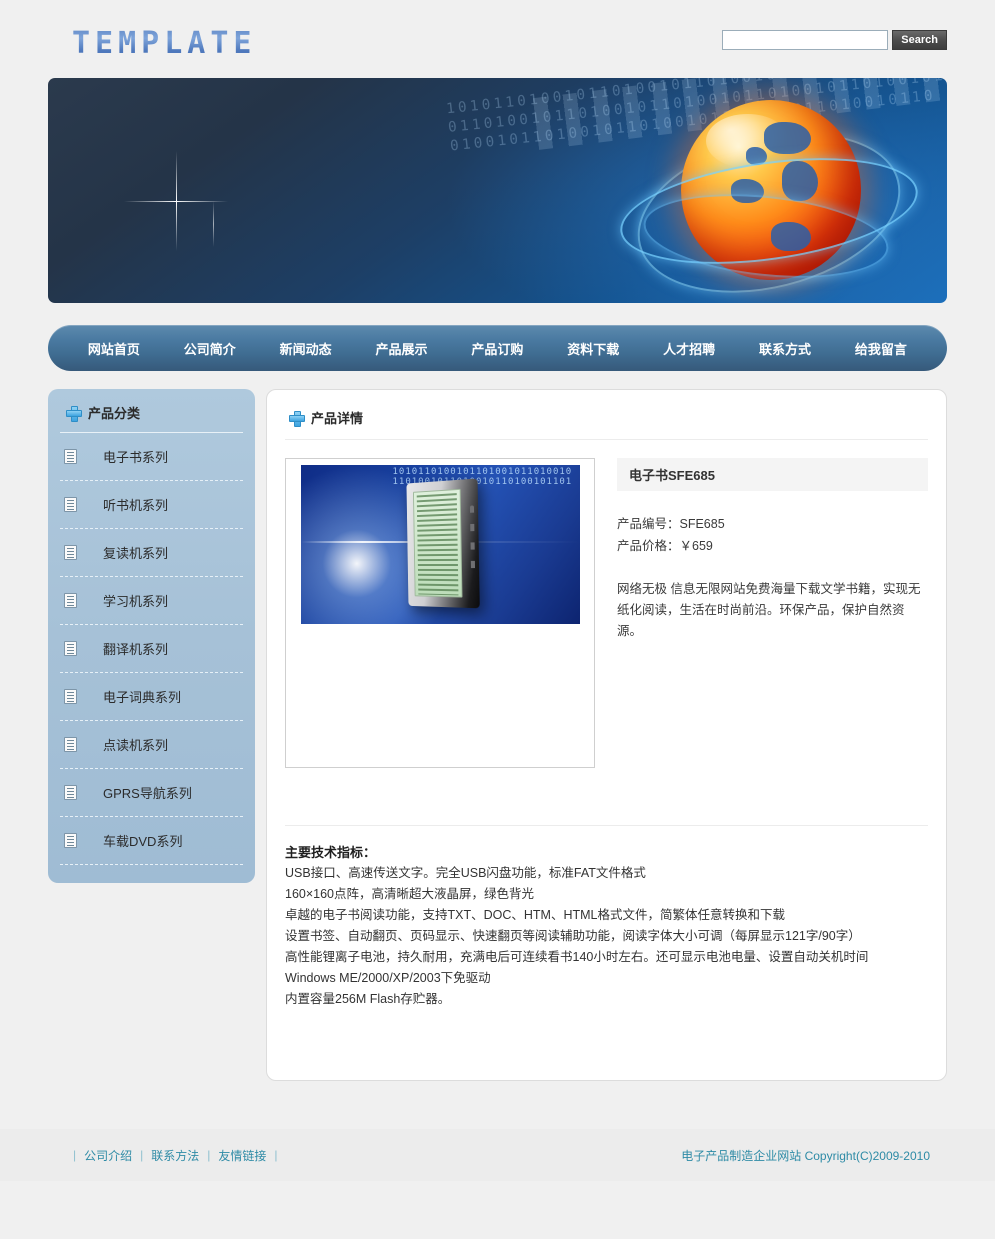 This screenshot has height=1239, width=995. What do you see at coordinates (497, 39) in the screenshot?
I see `site-header: TEMPLATE Search` at bounding box center [497, 39].